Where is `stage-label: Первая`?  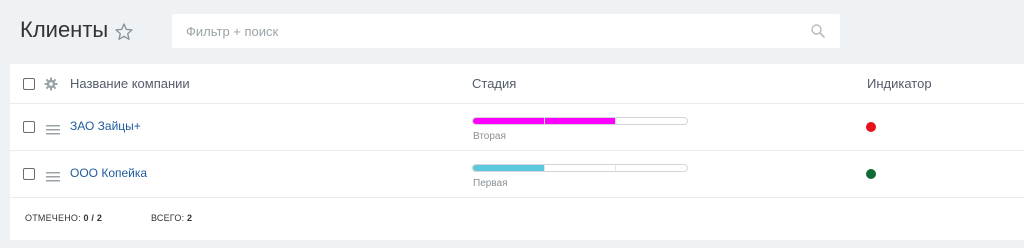 stage-label: Первая is located at coordinates (490, 183).